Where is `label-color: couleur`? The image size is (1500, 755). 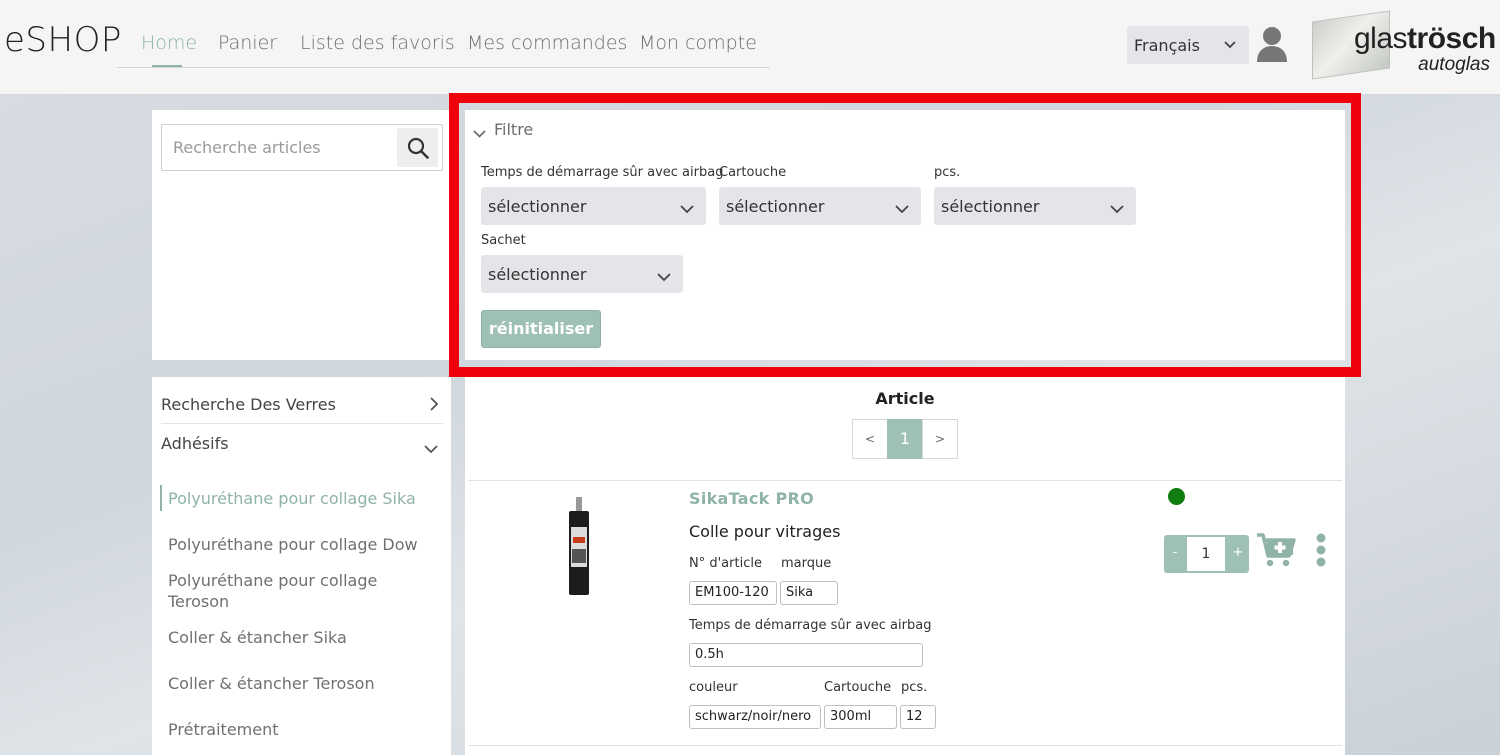 label-color: couleur is located at coordinates (713, 687).